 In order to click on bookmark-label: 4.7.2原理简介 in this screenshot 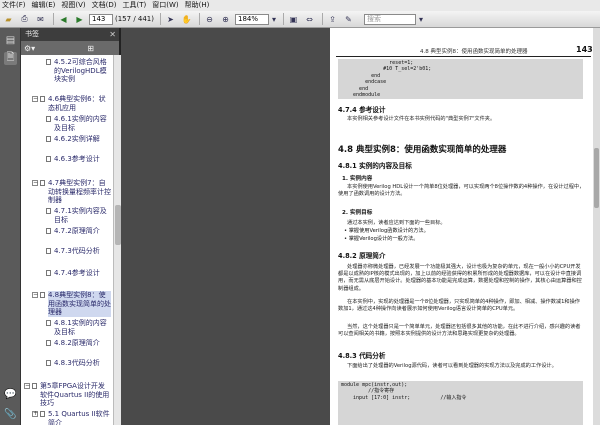, I will do `click(77, 231)`.